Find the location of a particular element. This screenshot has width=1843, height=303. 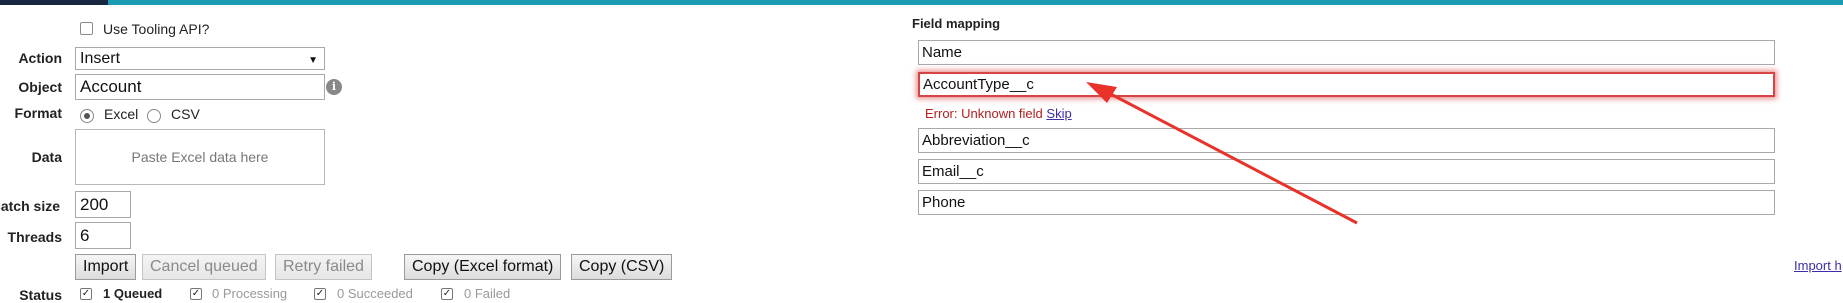

annotation-arrow-line is located at coordinates (1231, 157).